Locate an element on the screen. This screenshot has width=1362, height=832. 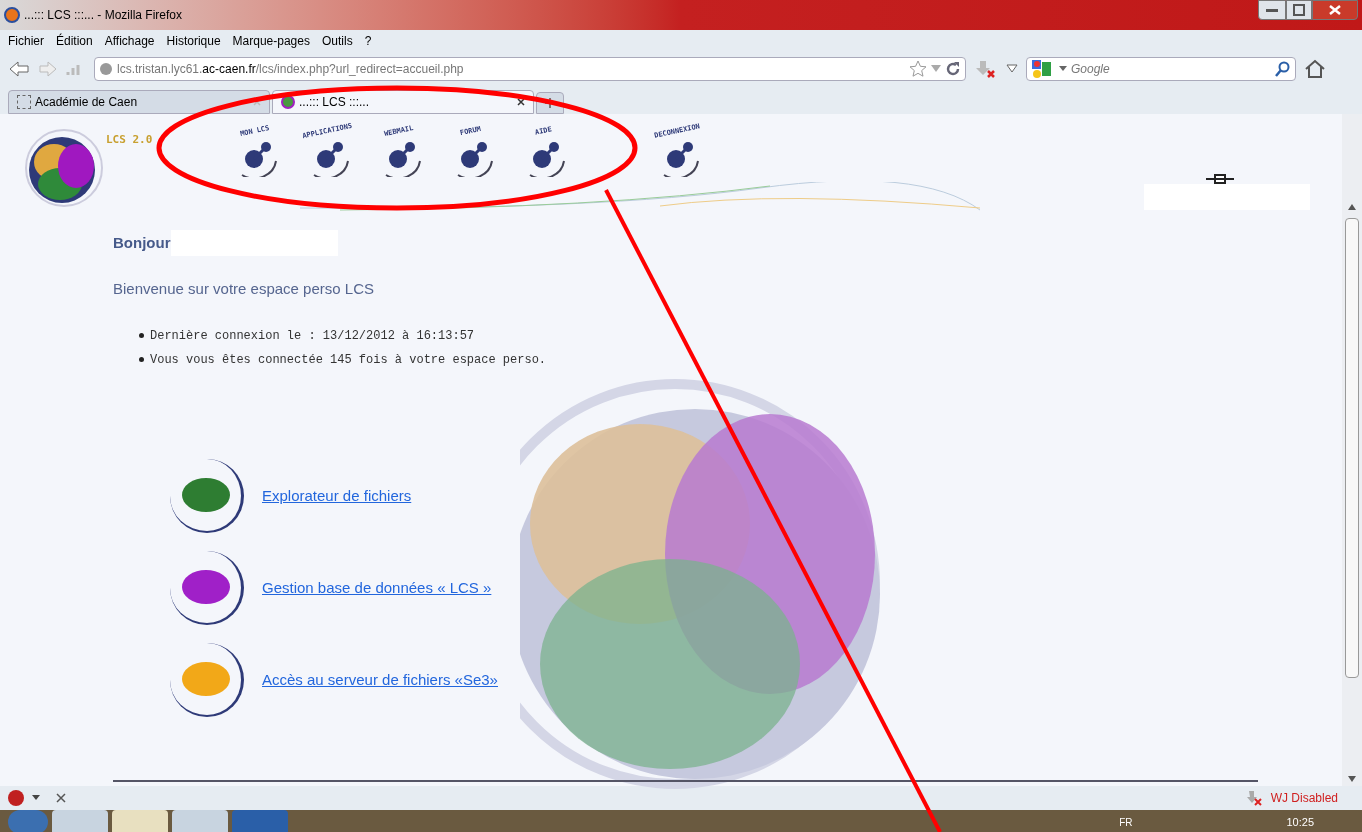
reload-icon is located at coordinates (953, 69).